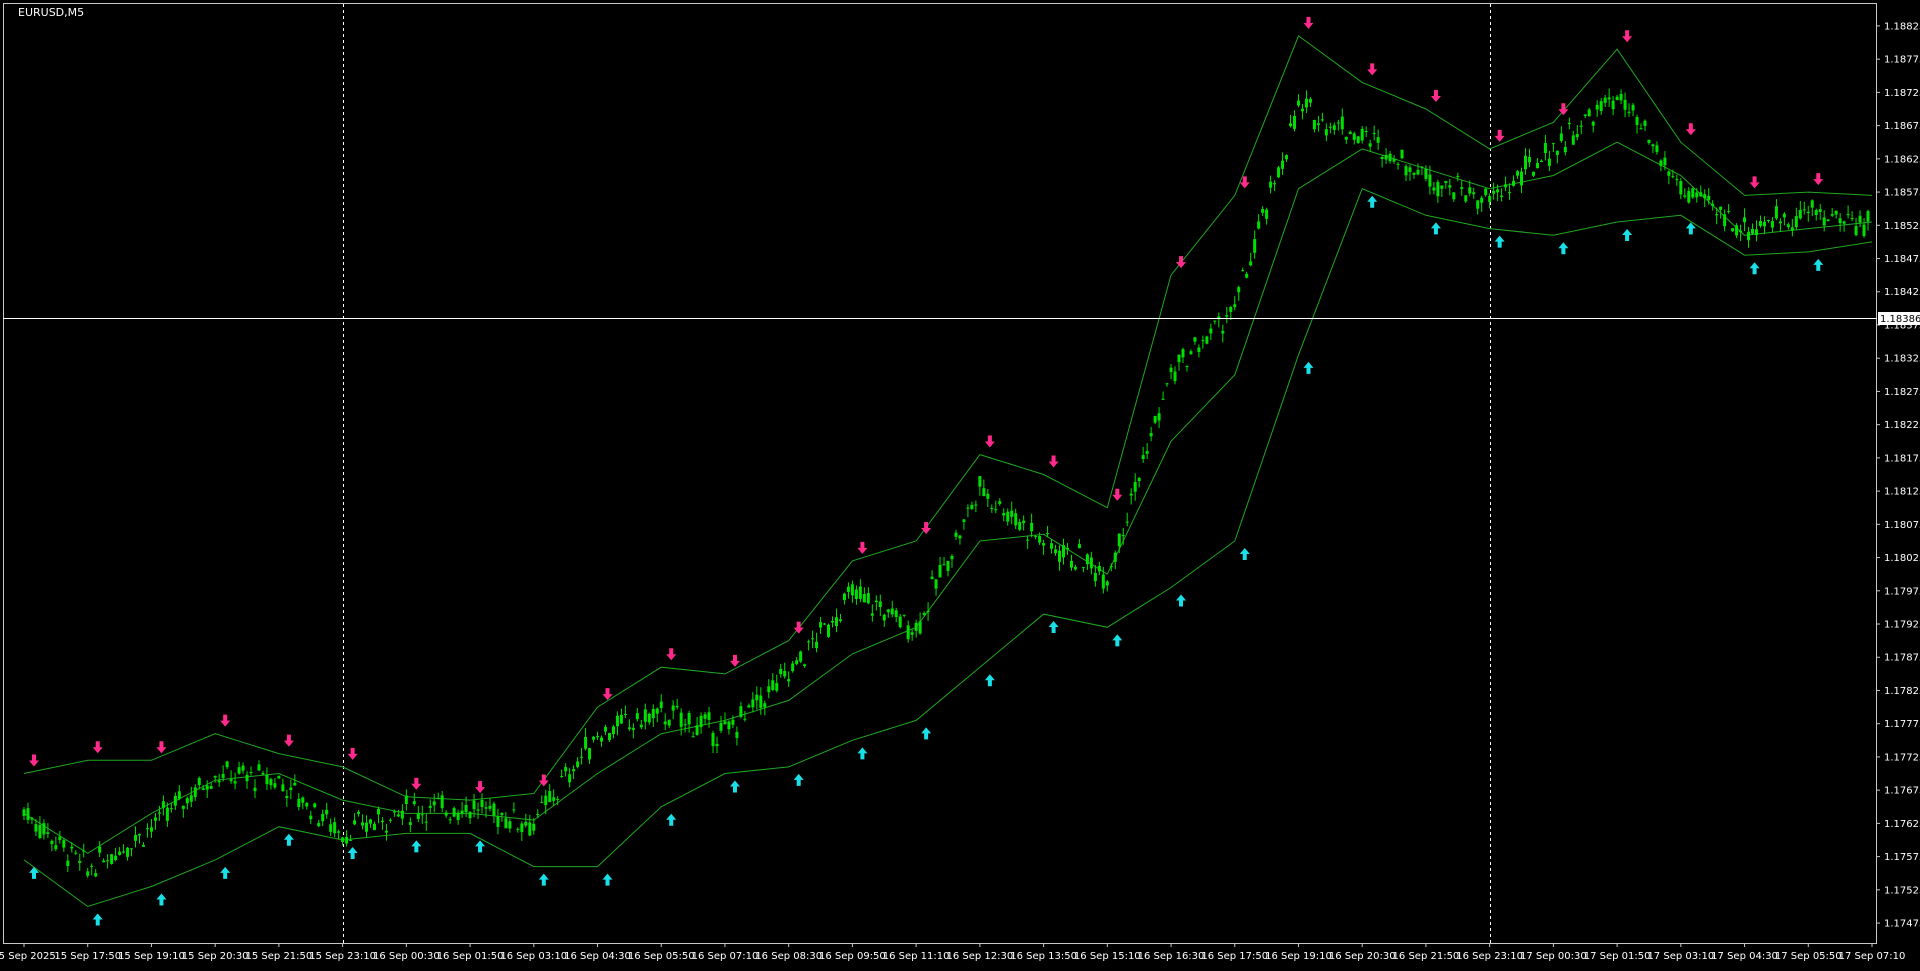 The width and height of the screenshot is (1920, 971). Describe the element at coordinates (1617, 956) in the screenshot. I see `time-tick-label: 17 Sep 01:50` at that location.